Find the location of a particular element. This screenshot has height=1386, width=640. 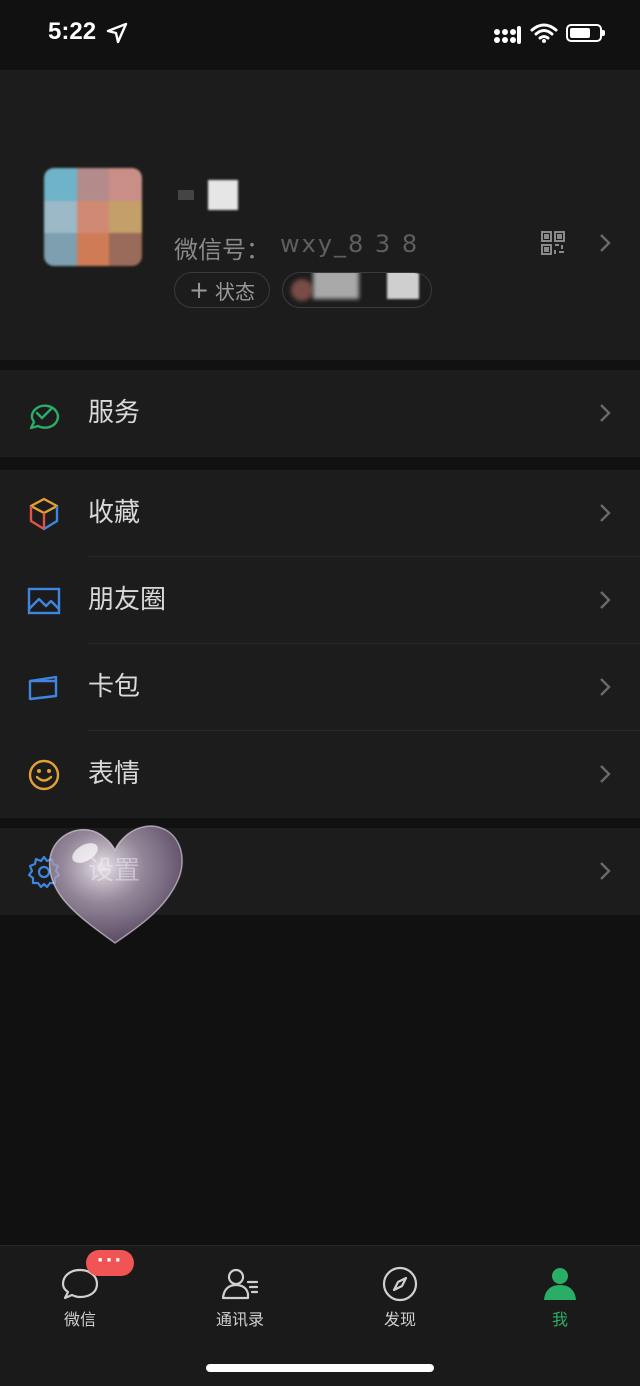

floating-heart-sticker is located at coordinates (115, 883).